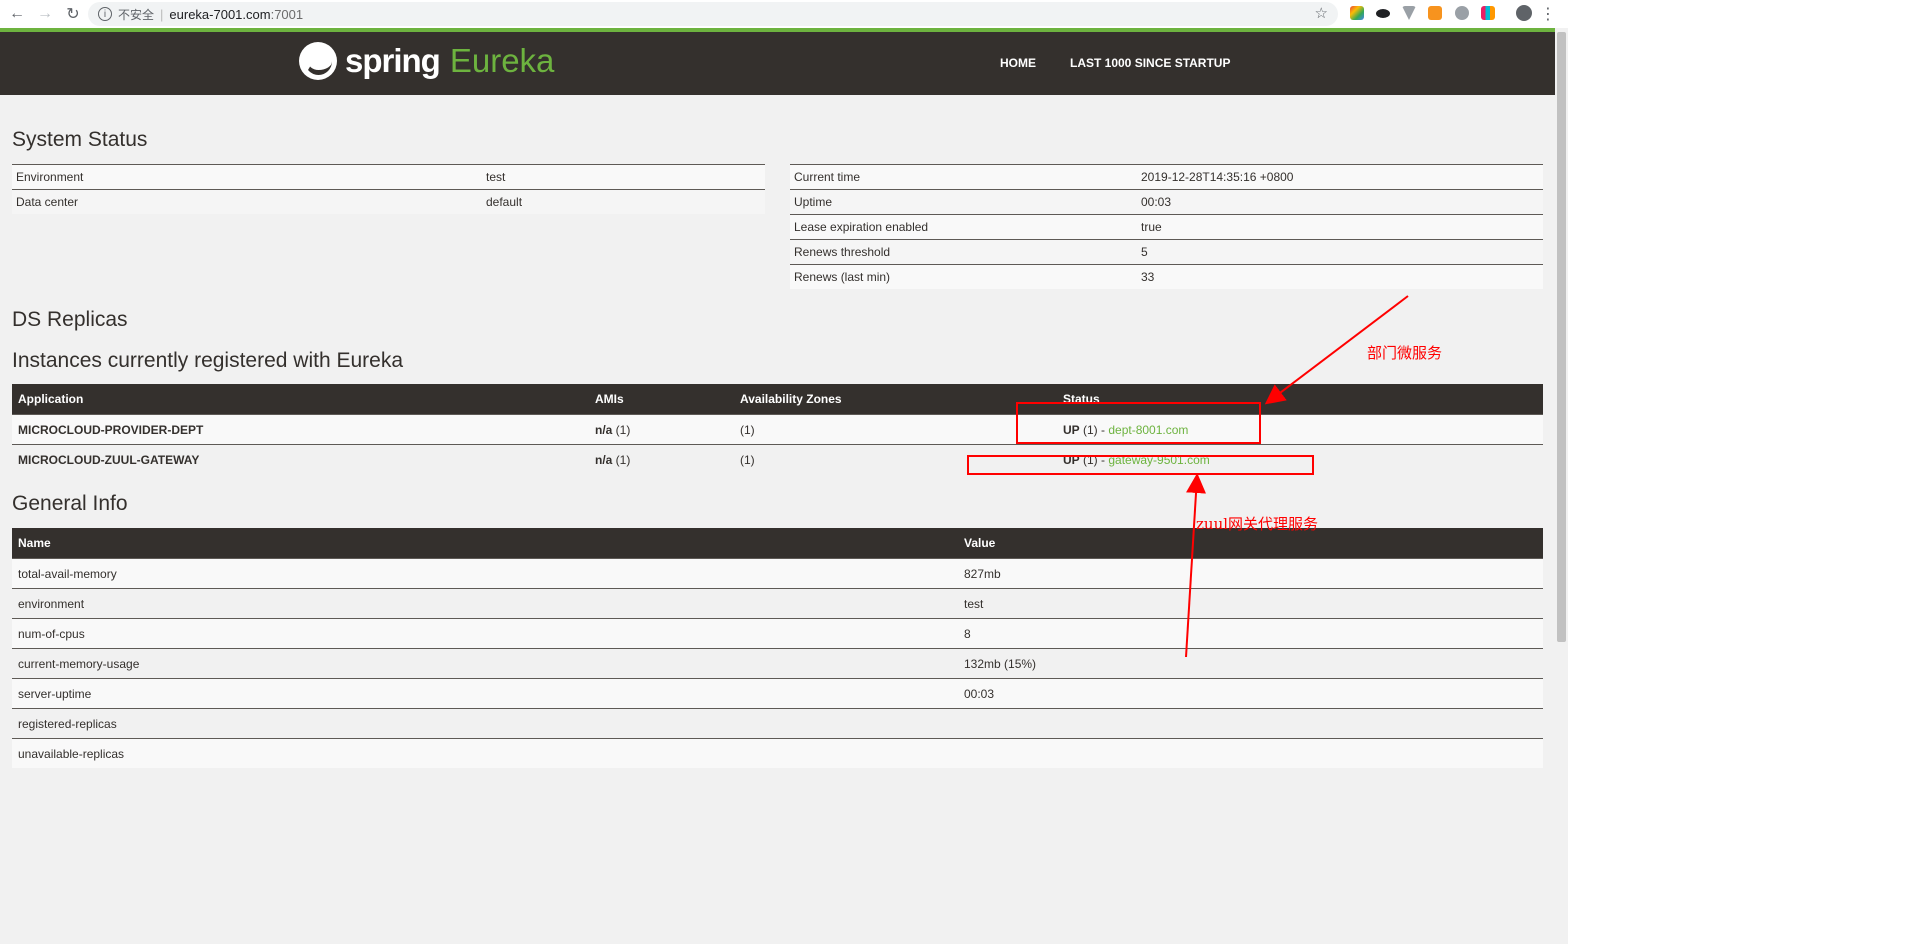  What do you see at coordinates (1297, 476) in the screenshot?
I see `annotation-arrows` at bounding box center [1297, 476].